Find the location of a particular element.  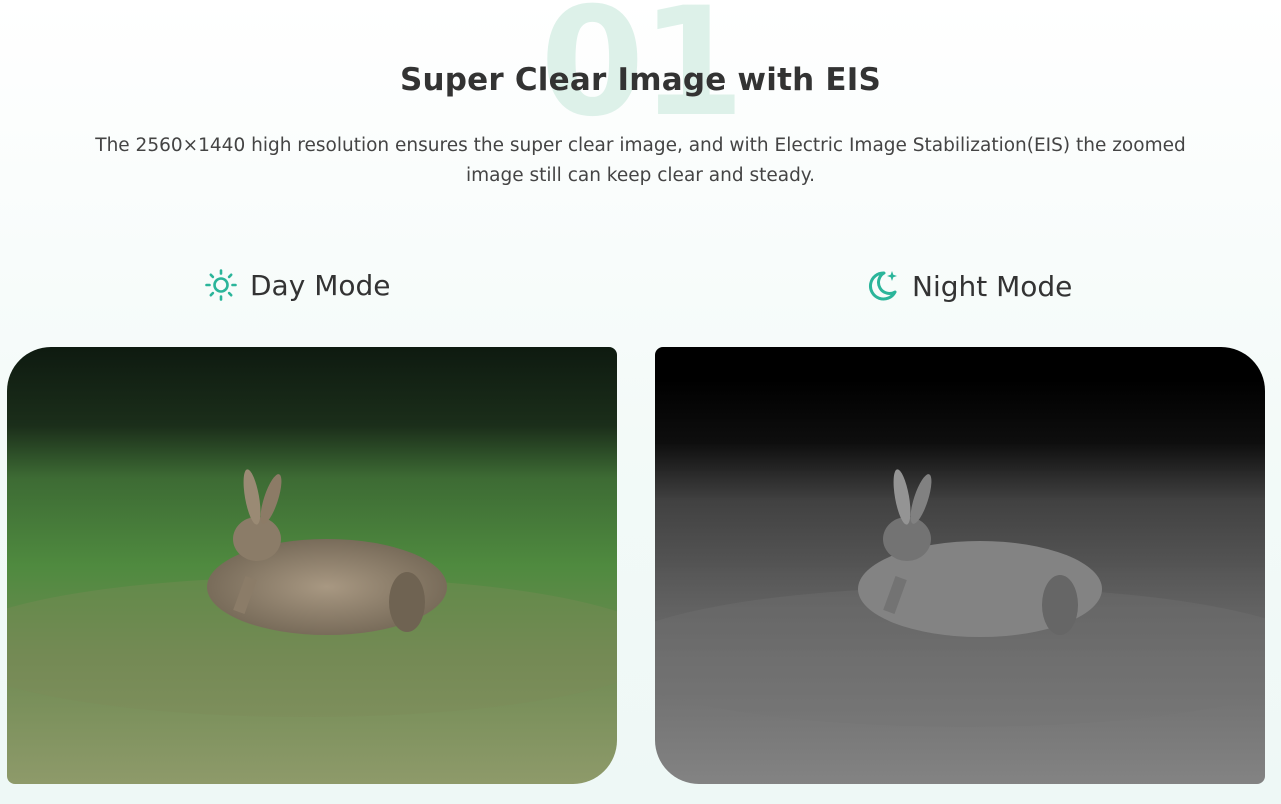

day-mode-text: Day Mode is located at coordinates (320, 285).